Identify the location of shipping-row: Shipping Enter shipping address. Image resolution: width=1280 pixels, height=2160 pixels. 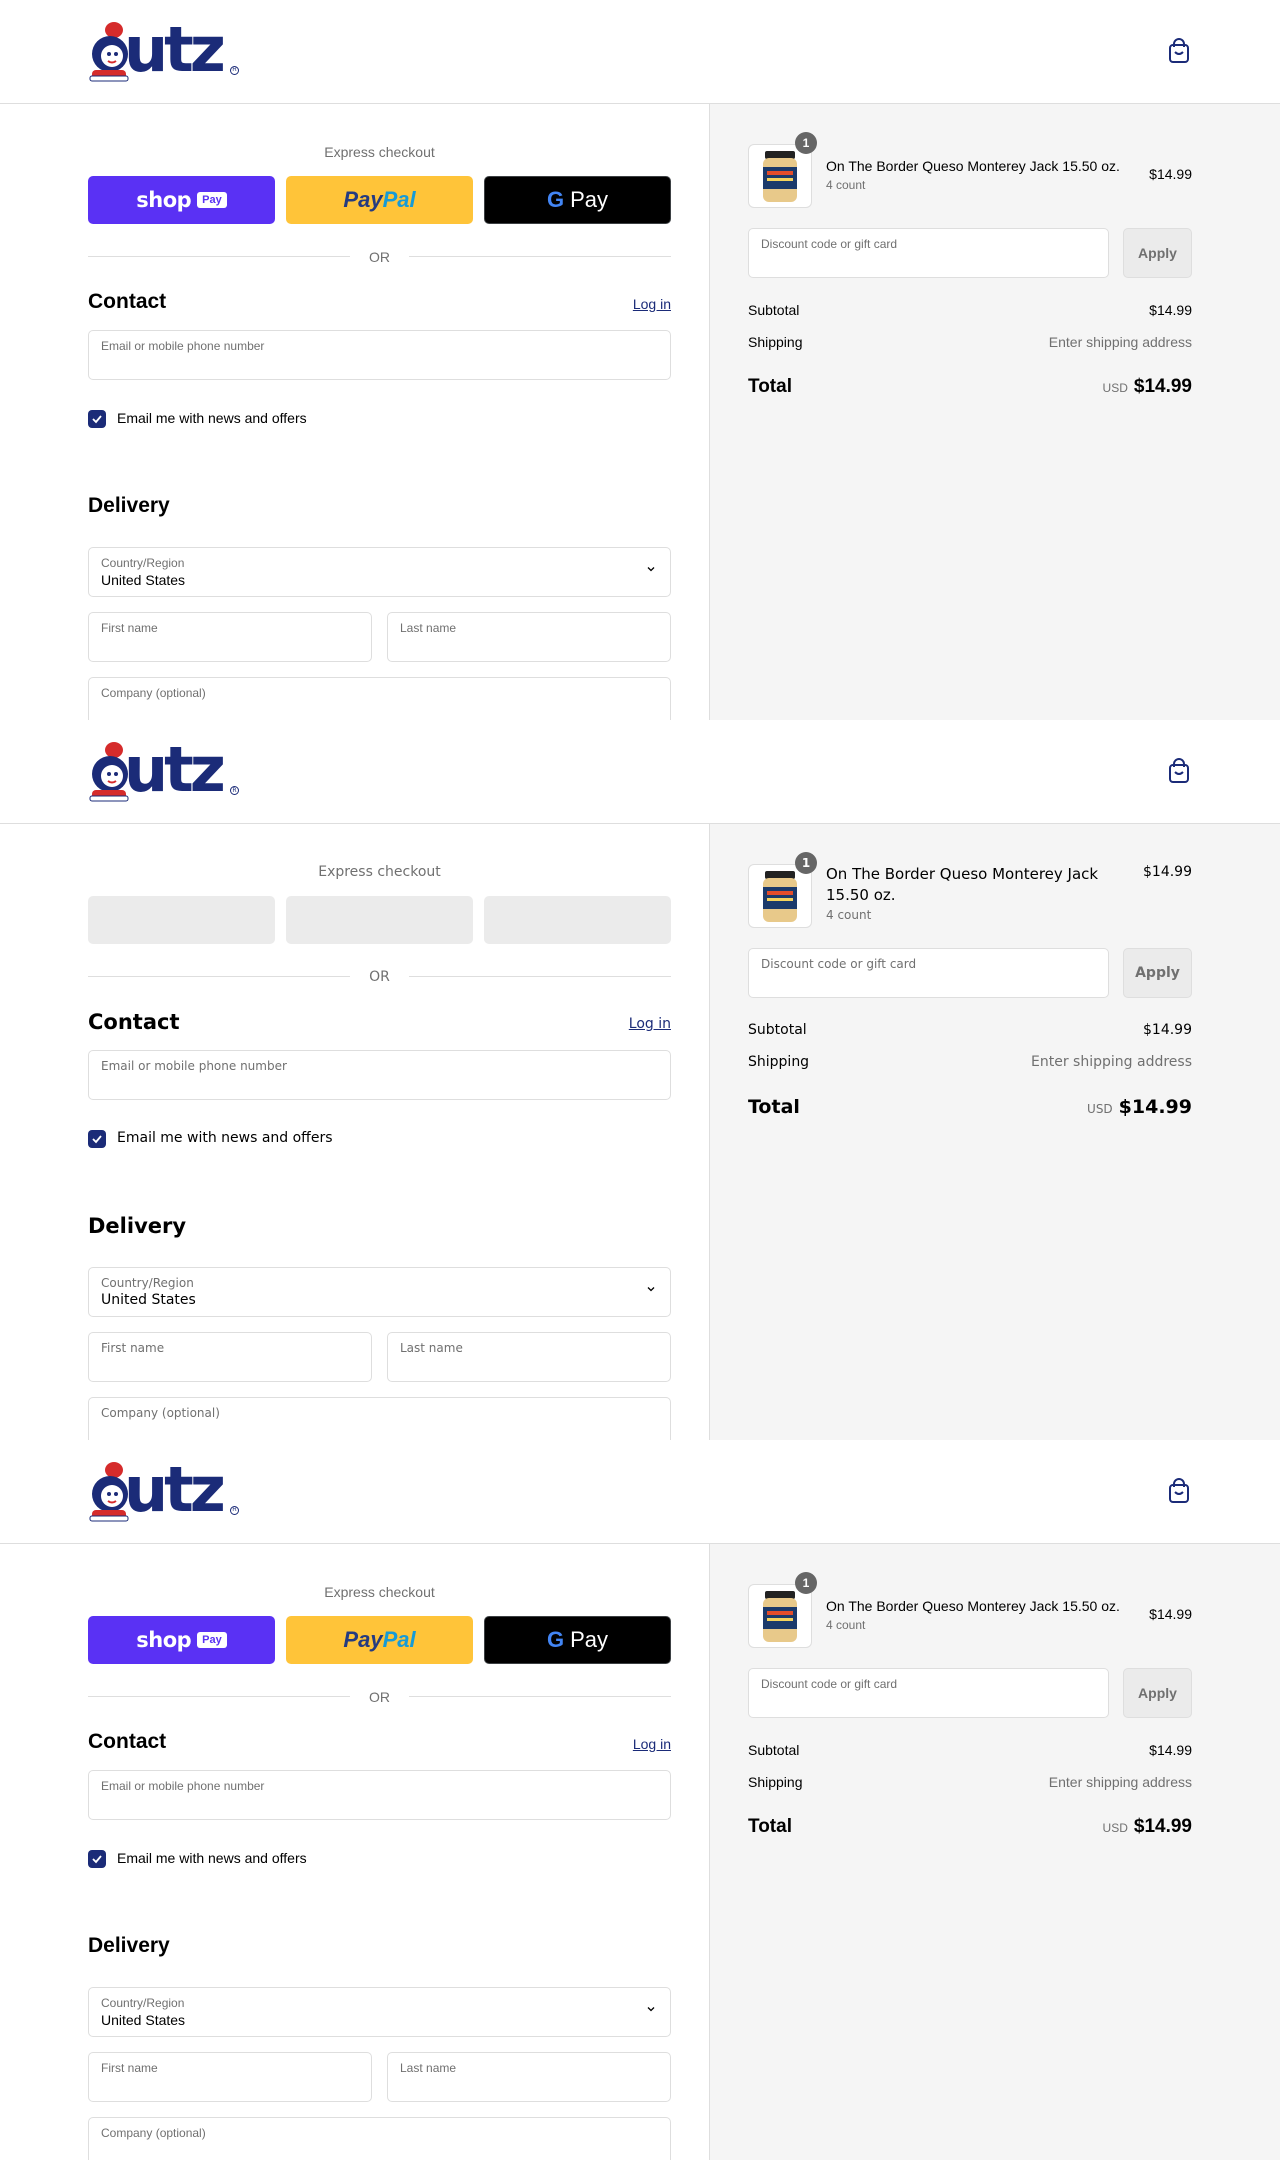
(970, 1062).